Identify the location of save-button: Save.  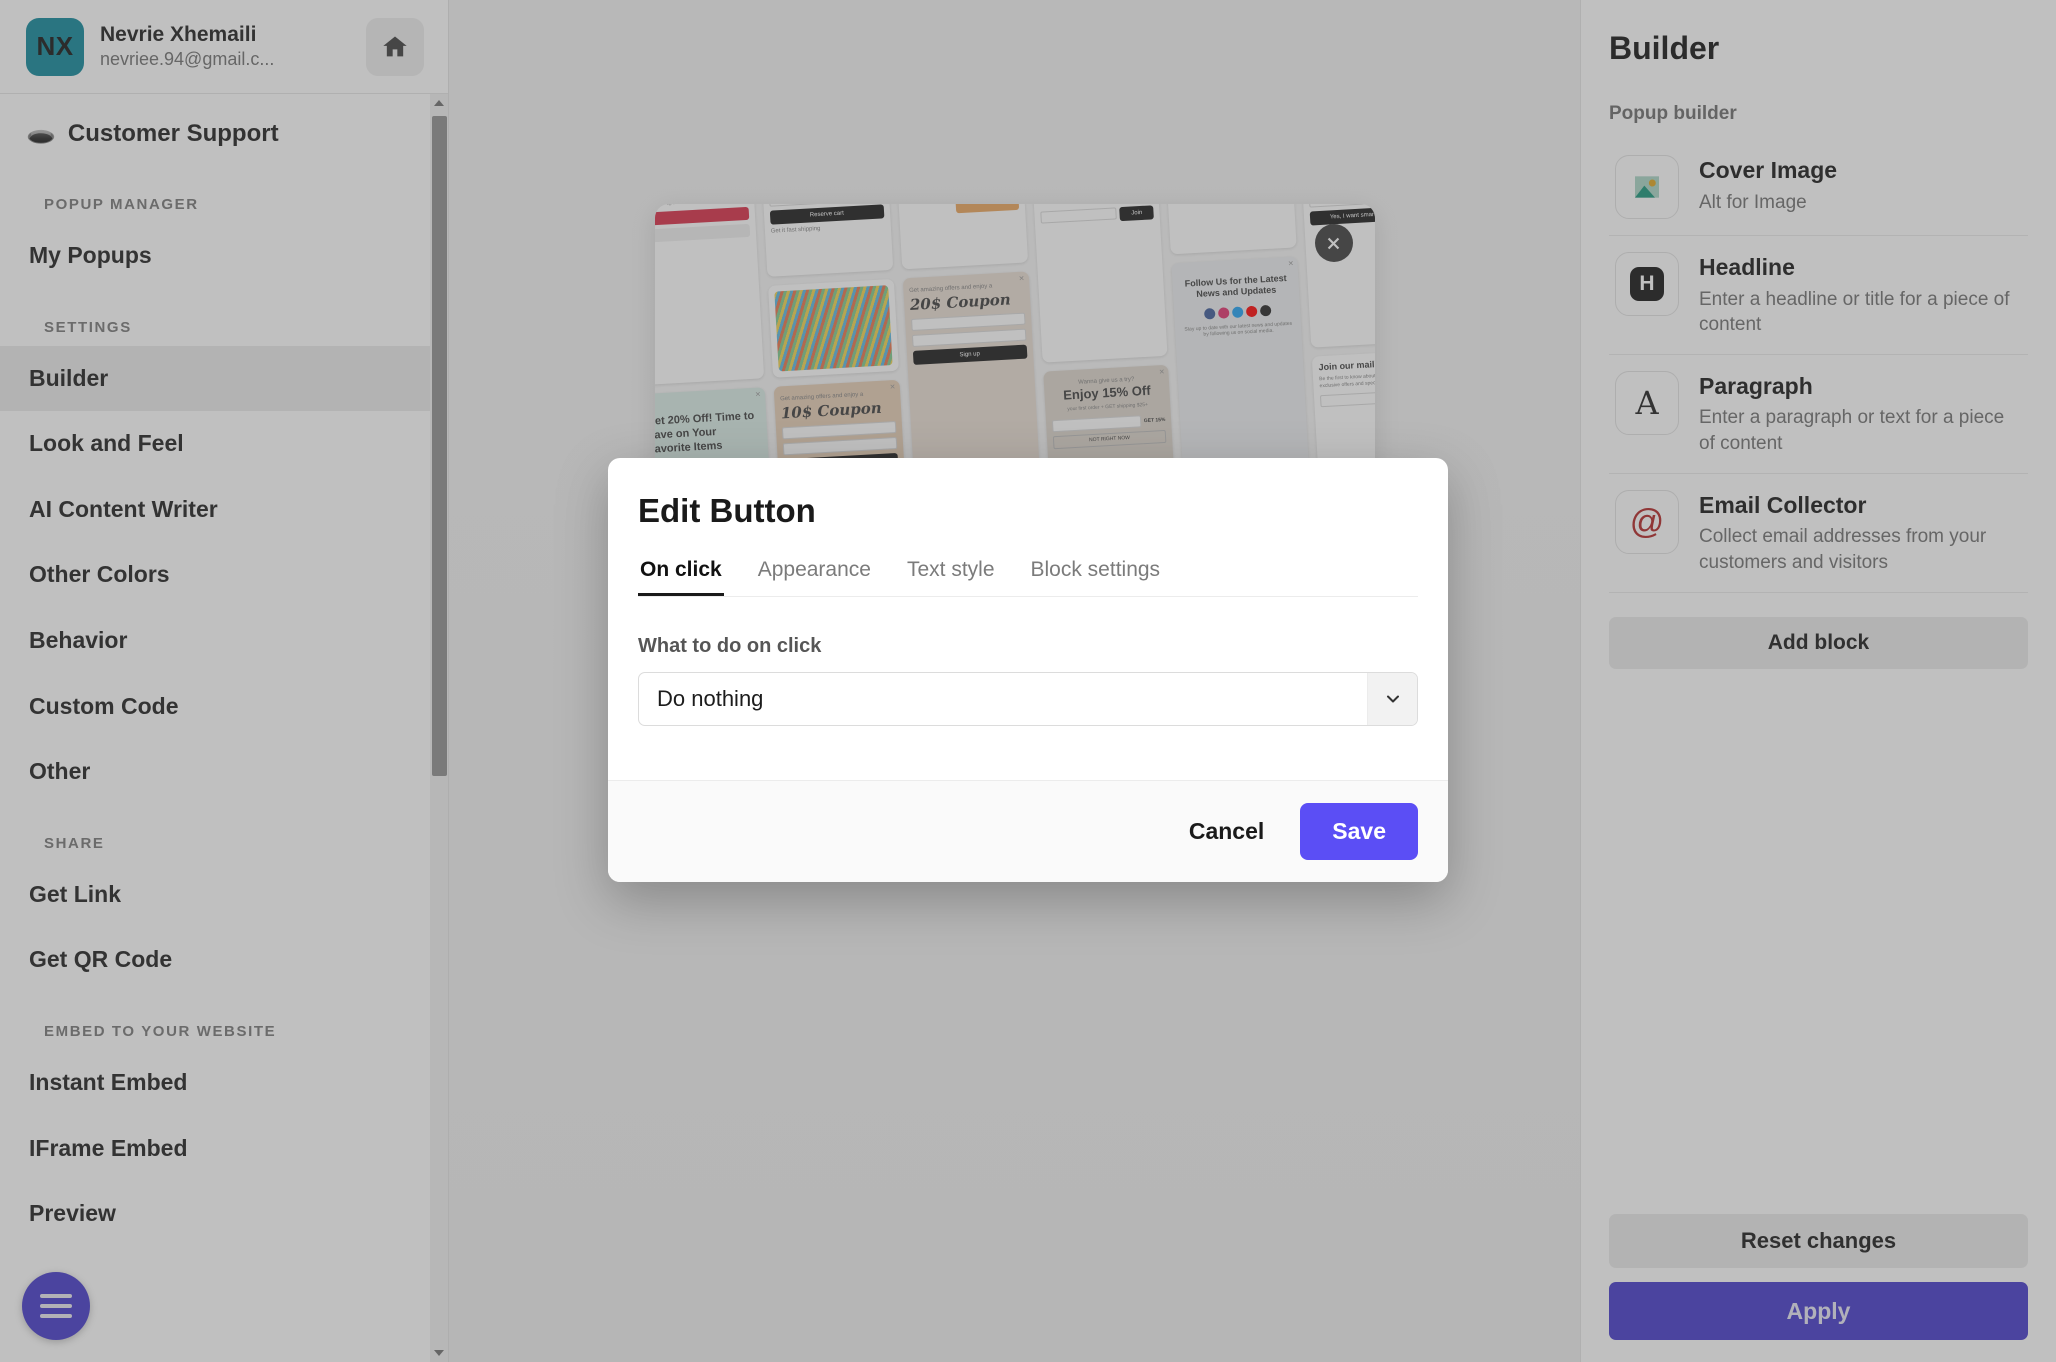
(1359, 831).